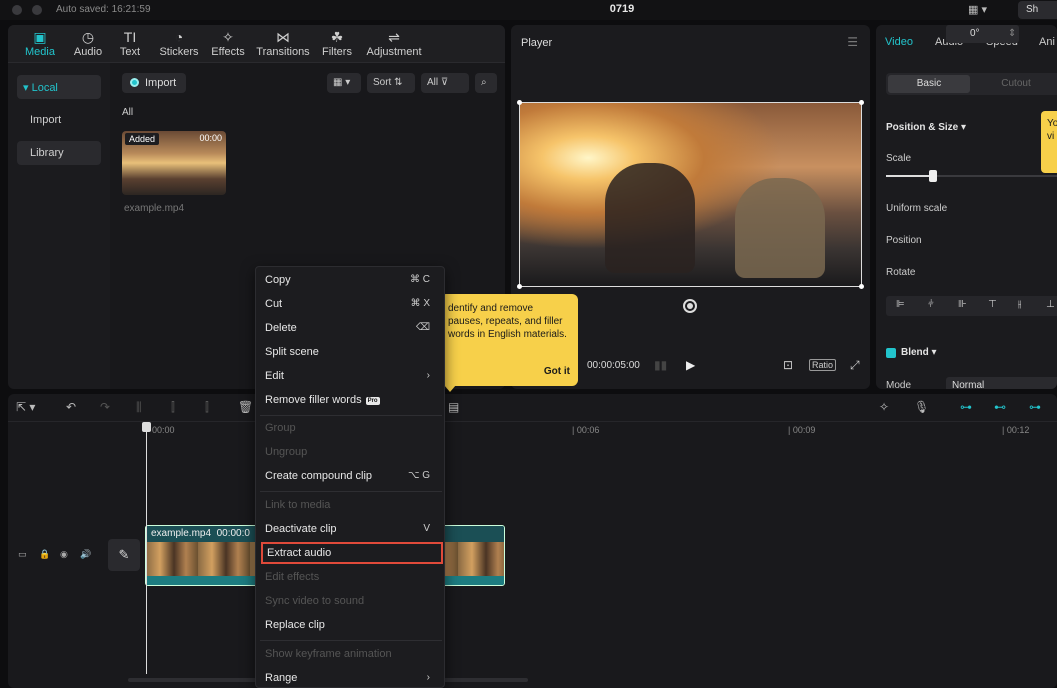 The height and width of the screenshot is (688, 1057). I want to click on pro-badge: Pro, so click(372, 401).